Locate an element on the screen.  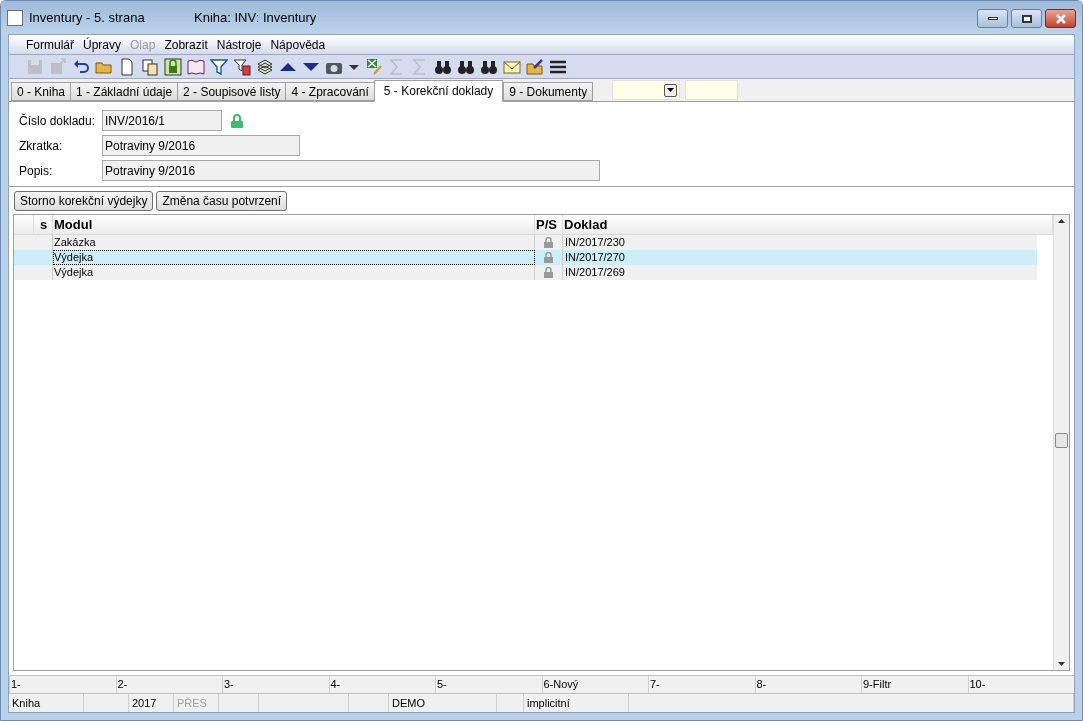
table-cell-text: IN/2017/270 is located at coordinates (595, 257).